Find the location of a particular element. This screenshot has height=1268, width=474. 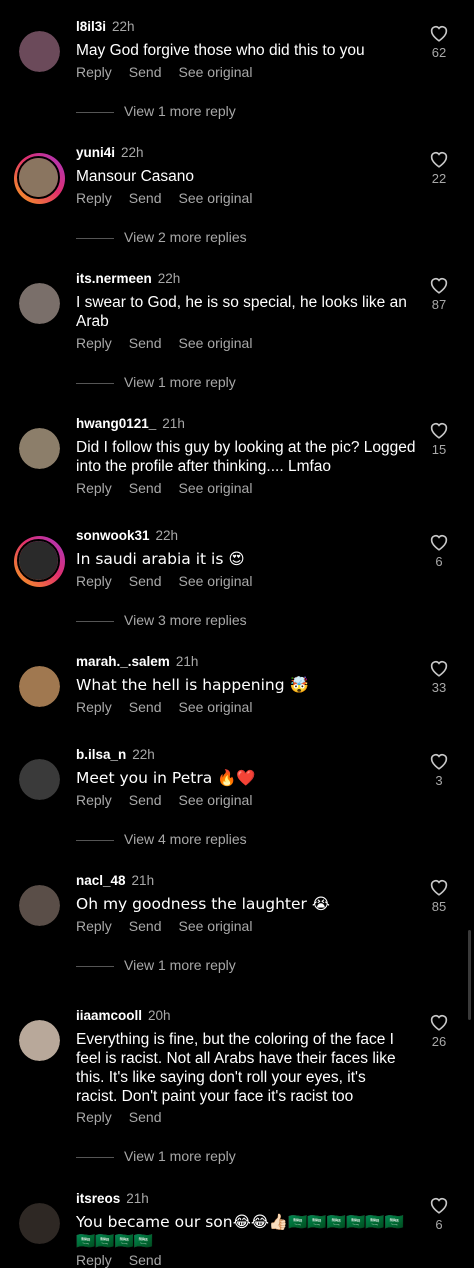

comment-meta: yuni4i 22h is located at coordinates (110, 152).